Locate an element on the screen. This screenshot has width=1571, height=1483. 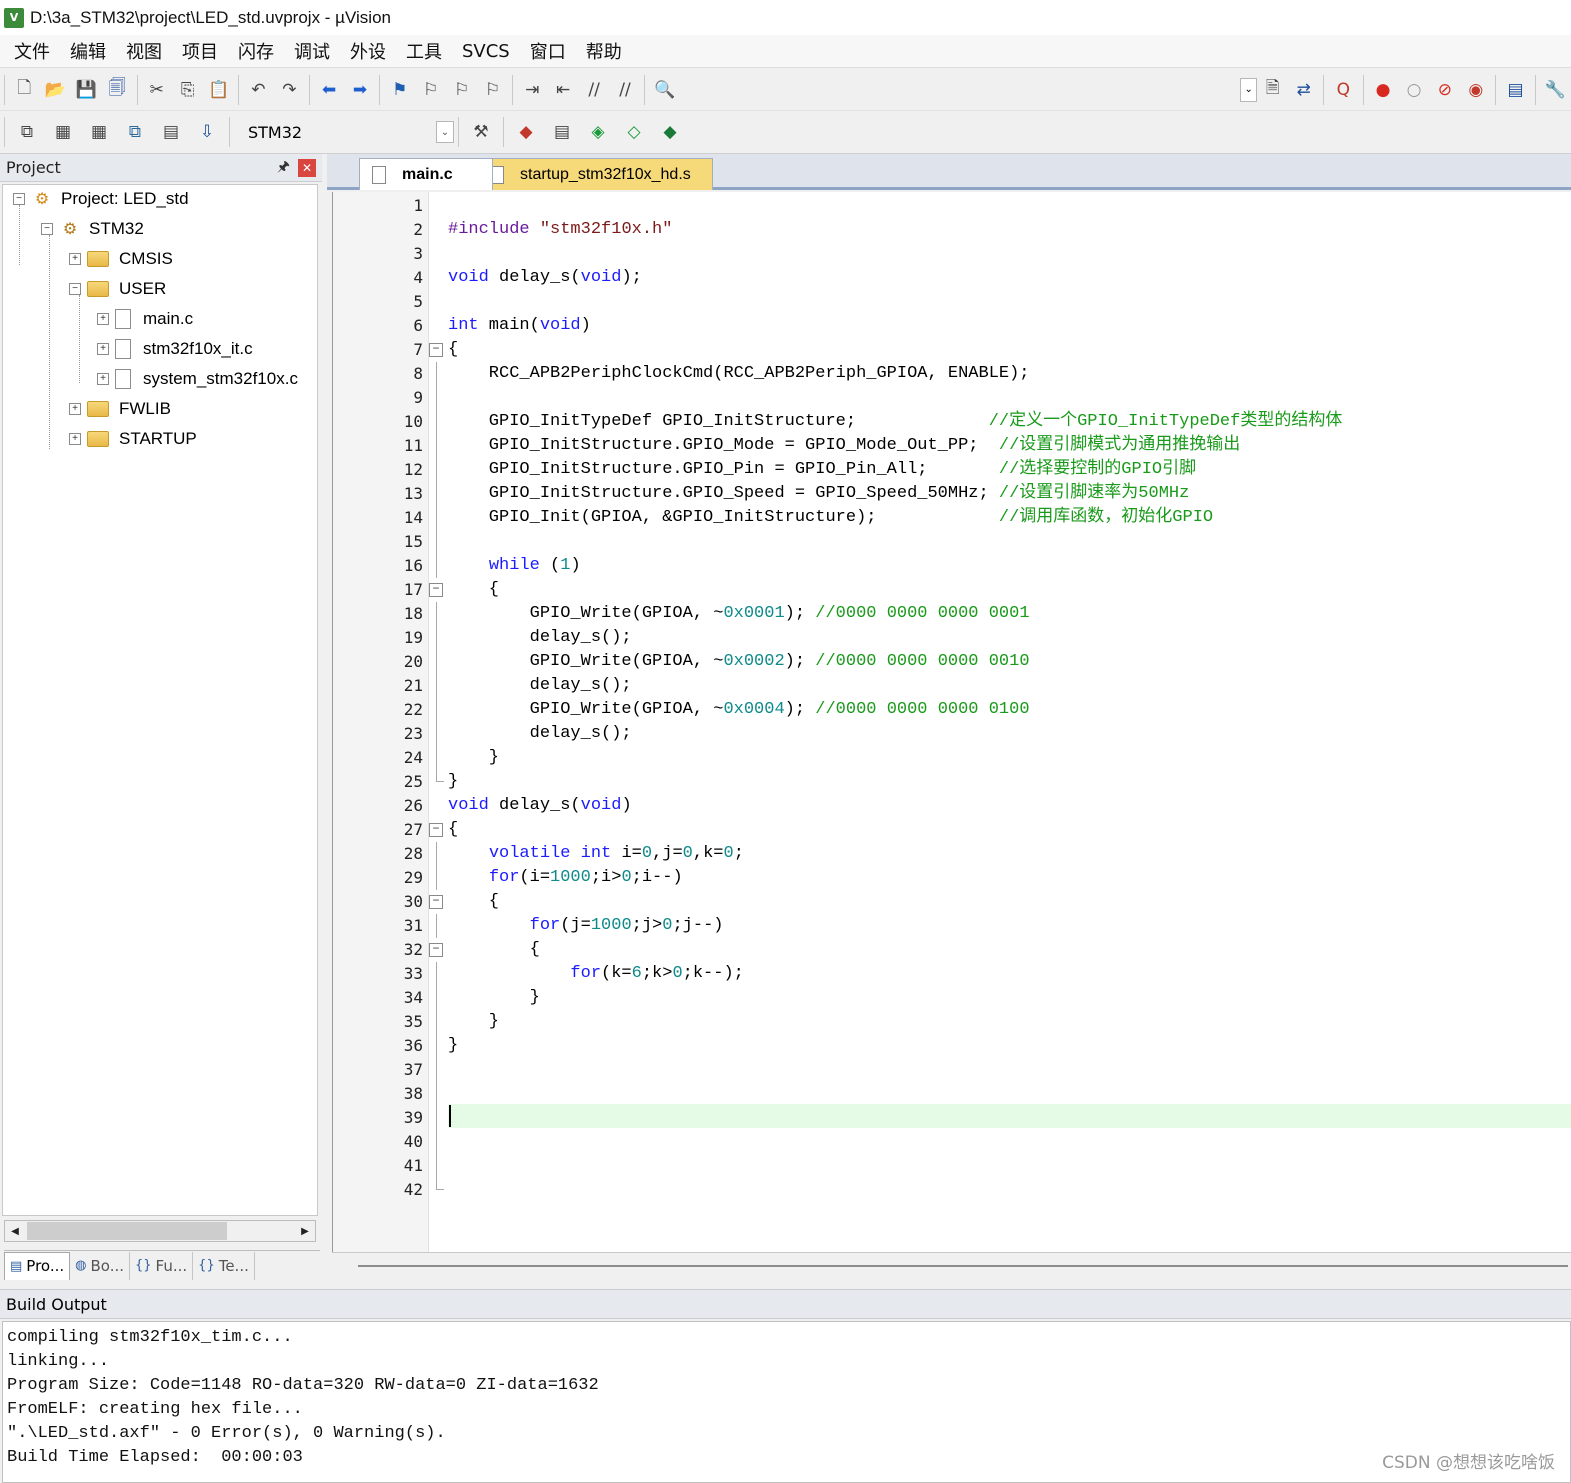
batch-build-icon: ⧉ is located at coordinates (135, 132).